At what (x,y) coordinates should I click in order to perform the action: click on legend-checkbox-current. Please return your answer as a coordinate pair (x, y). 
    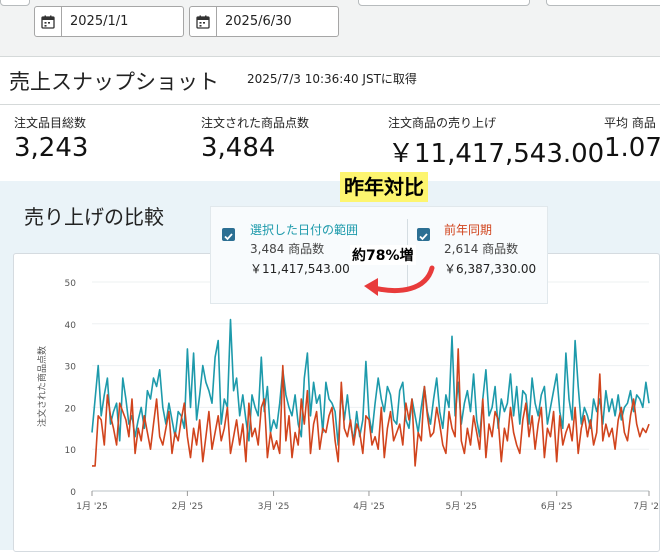
    Looking at the image, I should click on (228, 234).